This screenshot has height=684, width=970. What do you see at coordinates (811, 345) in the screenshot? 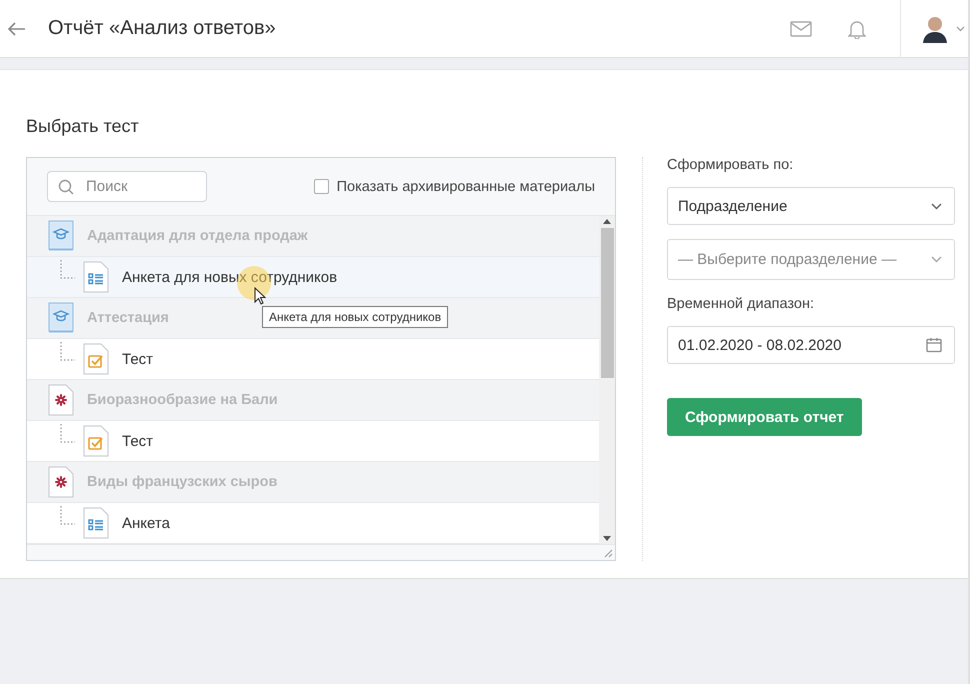
I see `date-range-field: 01.02.2020 - 08.02.2020` at bounding box center [811, 345].